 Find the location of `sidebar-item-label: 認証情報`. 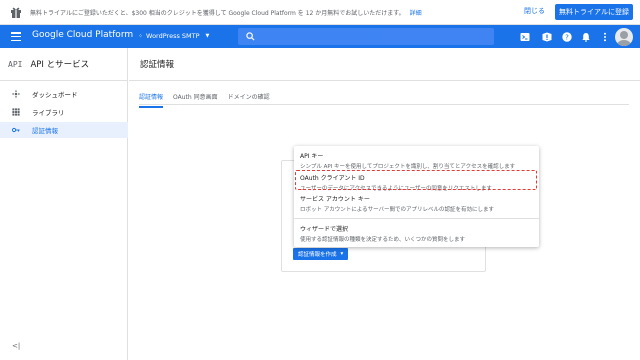

sidebar-item-label: 認証情報 is located at coordinates (45, 131).